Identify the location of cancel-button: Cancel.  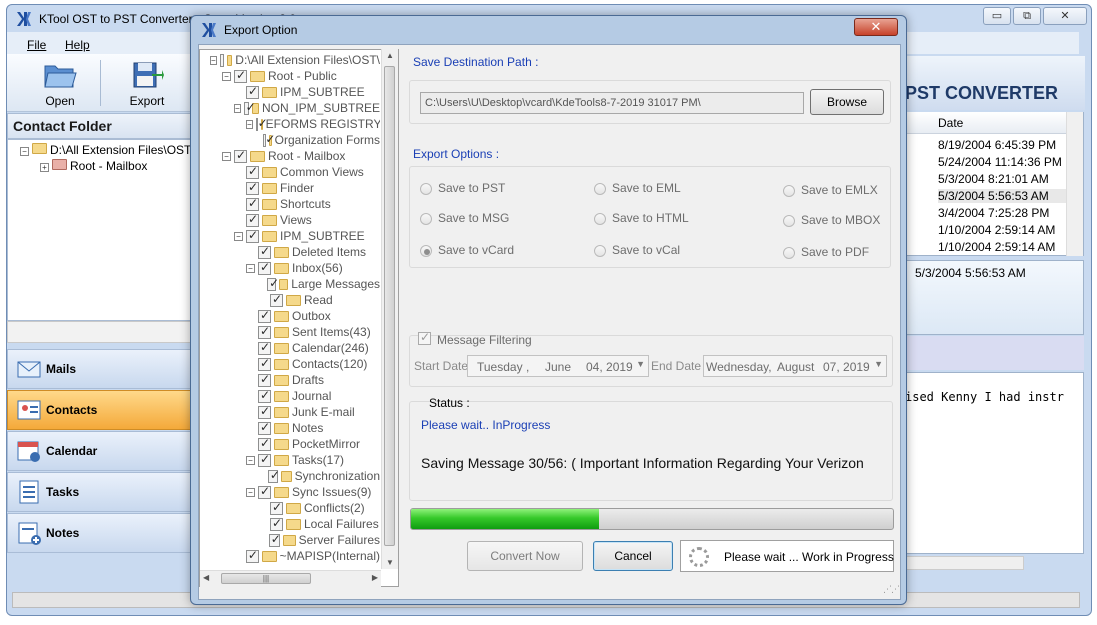
(633, 556).